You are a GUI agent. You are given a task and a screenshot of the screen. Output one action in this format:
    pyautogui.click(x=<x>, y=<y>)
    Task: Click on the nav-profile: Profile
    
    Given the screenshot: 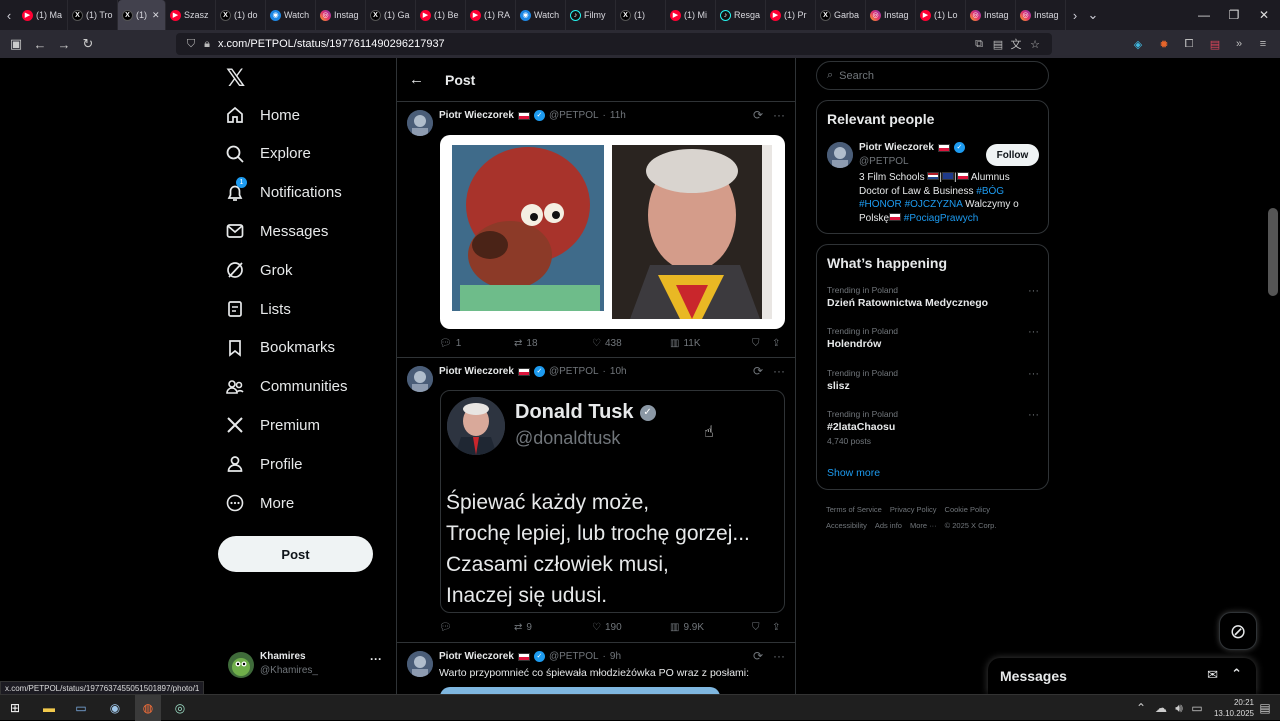 What is the action you would take?
    pyautogui.click(x=263, y=464)
    